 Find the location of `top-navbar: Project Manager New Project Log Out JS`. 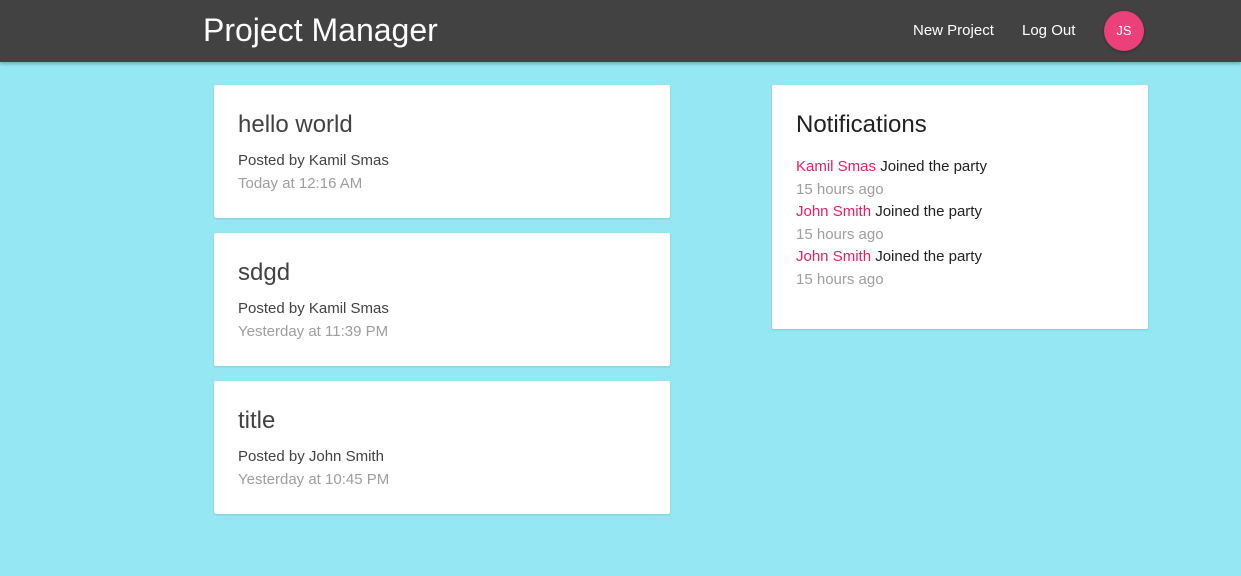

top-navbar: Project Manager New Project Log Out JS is located at coordinates (620, 31).